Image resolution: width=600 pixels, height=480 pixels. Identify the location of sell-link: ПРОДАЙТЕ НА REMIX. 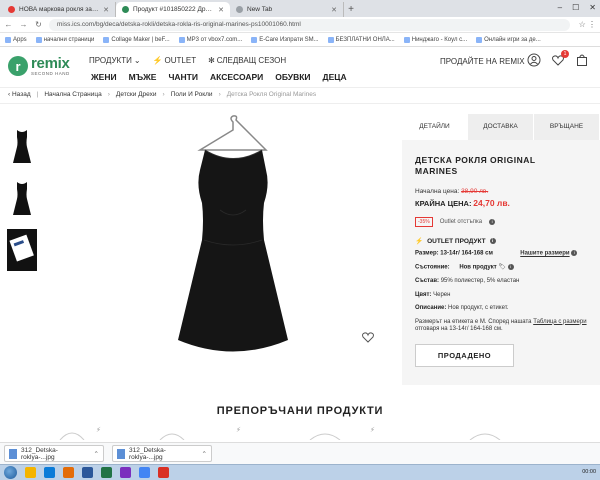
(482, 61).